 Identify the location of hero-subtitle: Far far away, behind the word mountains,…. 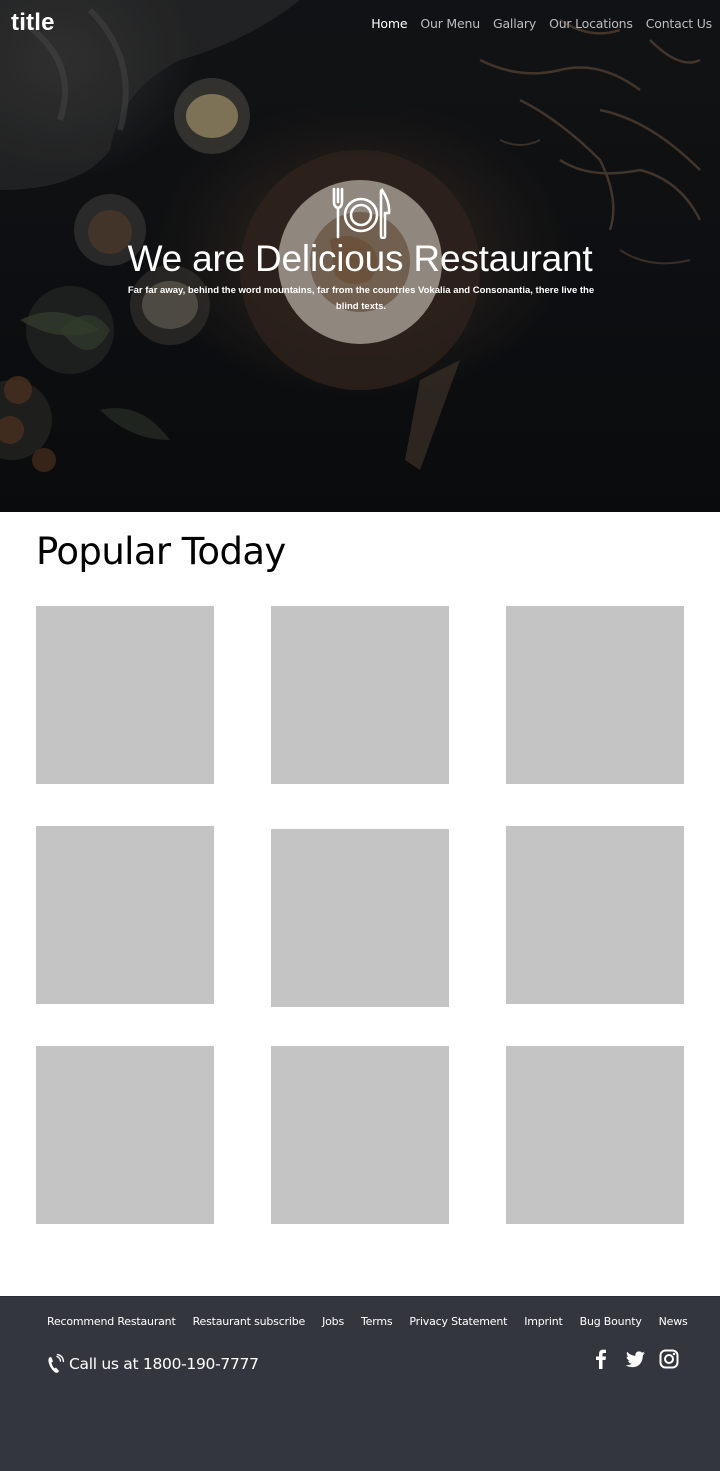
(361, 298).